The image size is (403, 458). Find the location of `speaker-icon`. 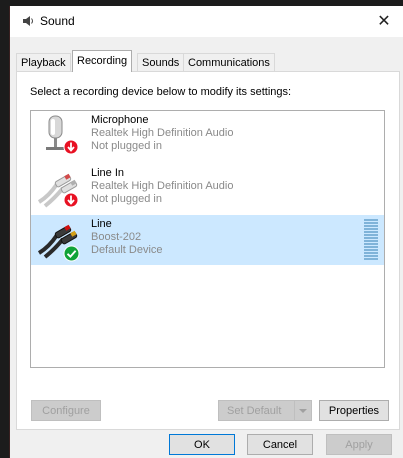

speaker-icon is located at coordinates (28, 21).